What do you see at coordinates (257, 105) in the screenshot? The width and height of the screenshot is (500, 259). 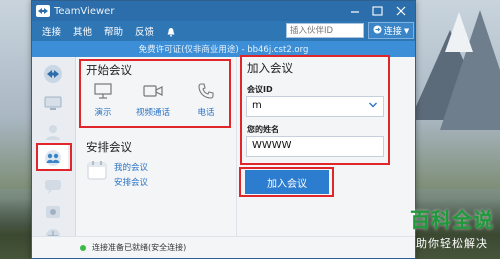 I see `meeting-id-value: m` at bounding box center [257, 105].